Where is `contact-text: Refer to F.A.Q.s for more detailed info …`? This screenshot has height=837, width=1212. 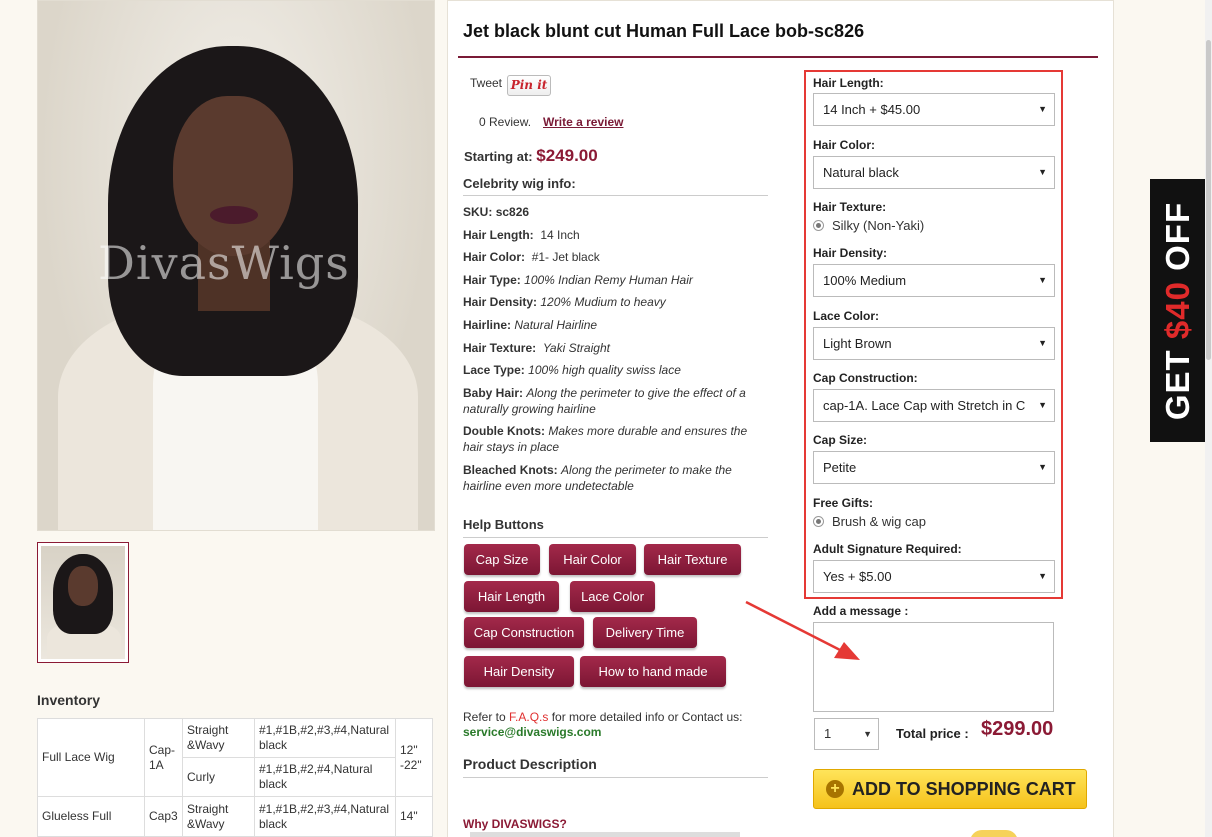
contact-text: Refer to F.A.Q.s for more detailed info … is located at coordinates (603, 717).